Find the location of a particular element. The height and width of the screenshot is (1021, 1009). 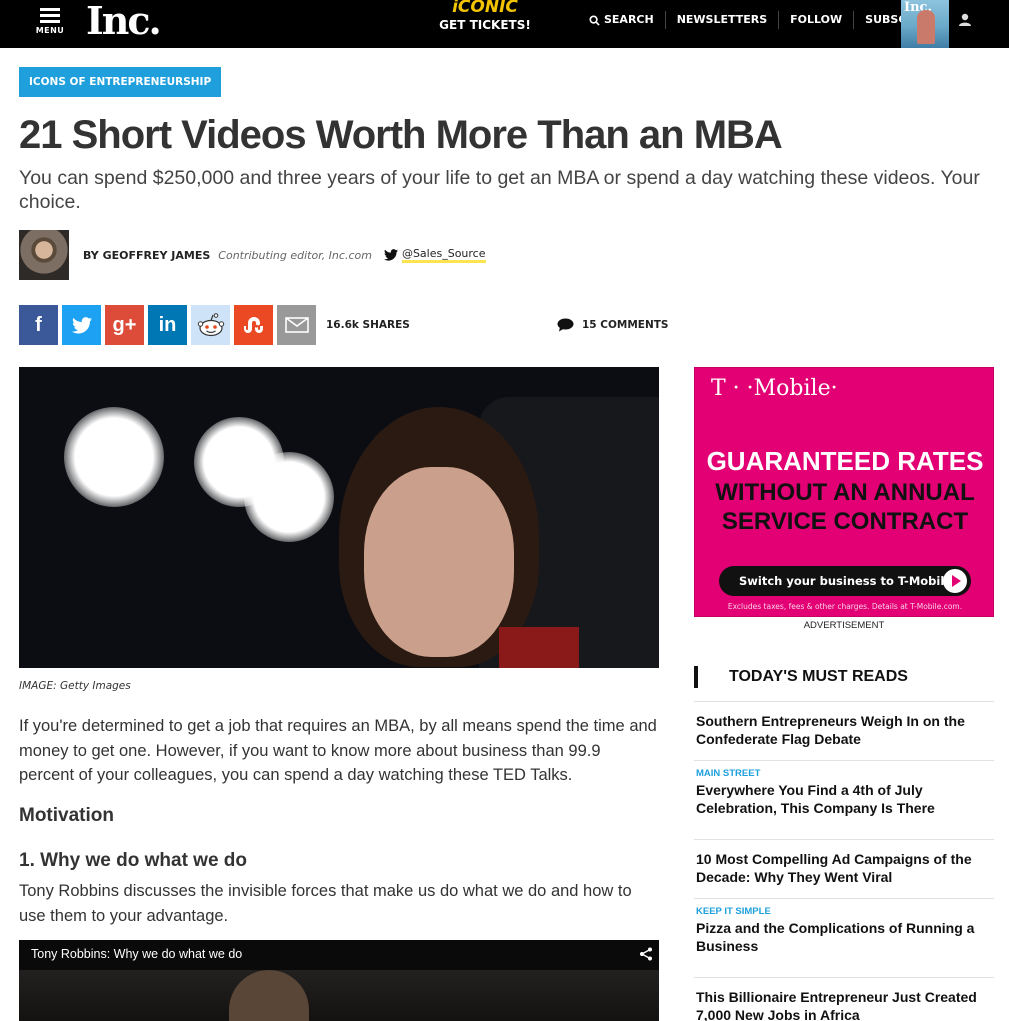

video-frame is located at coordinates (339, 995).